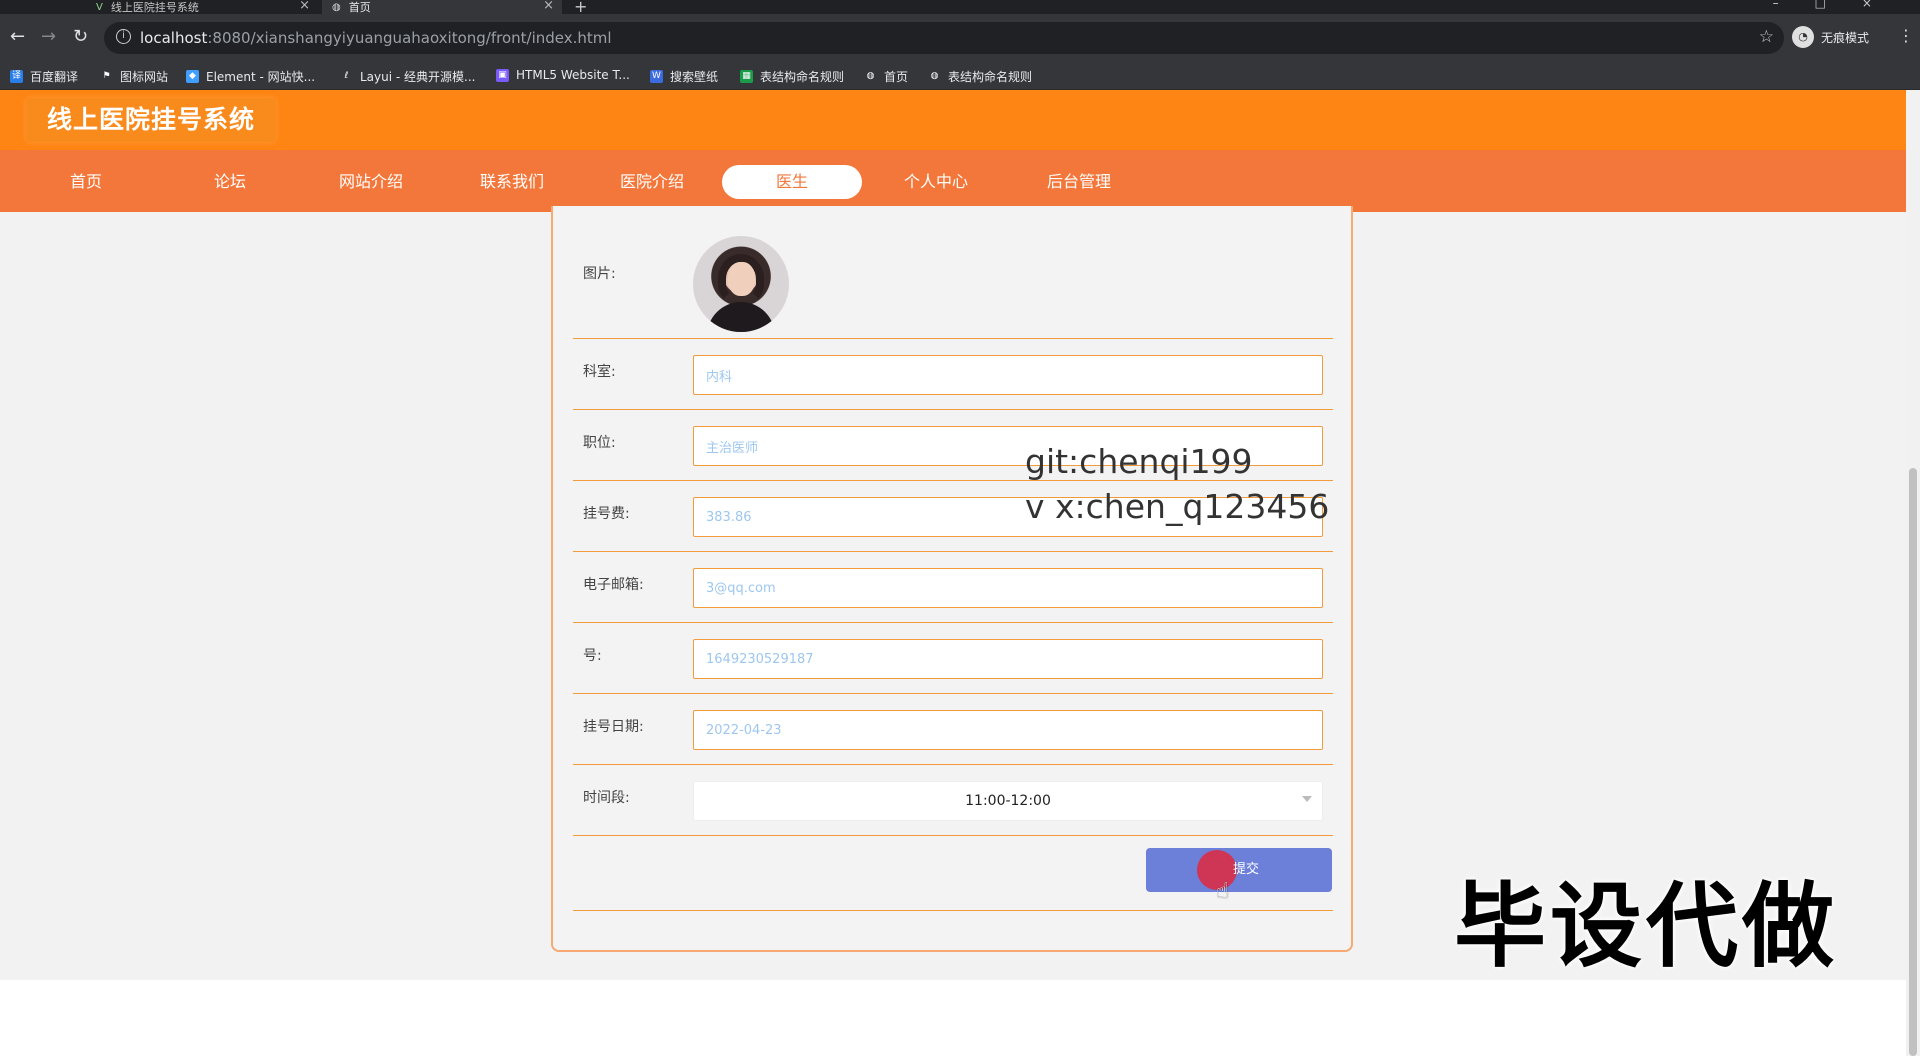 The image size is (1920, 1056). I want to click on html5-icon: ▣, so click(502, 75).